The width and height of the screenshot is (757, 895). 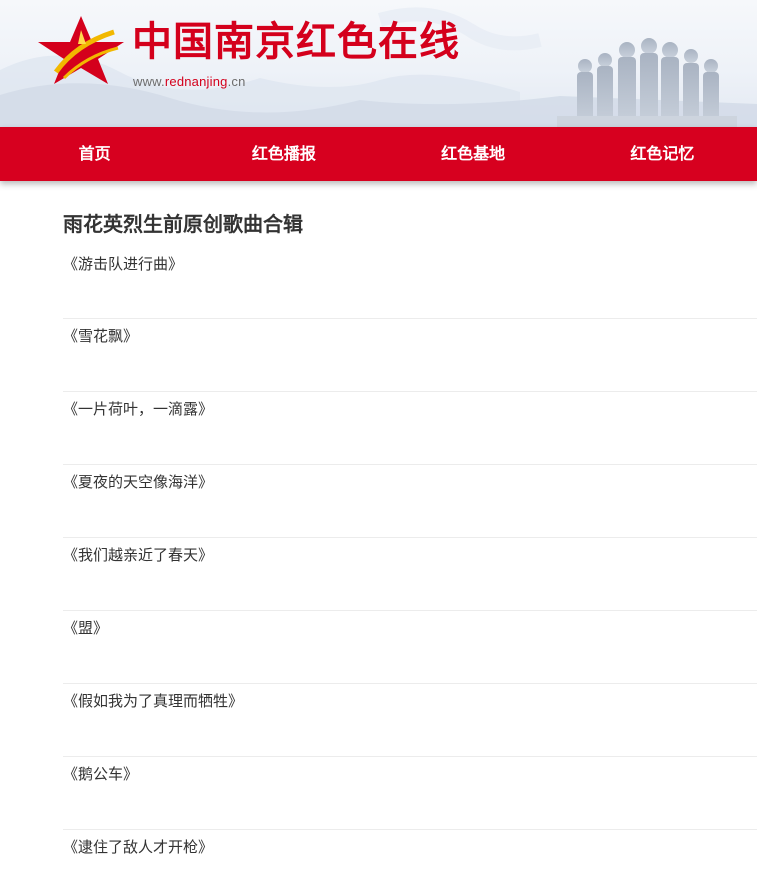 I want to click on nav-item-red-news: 红色播报, so click(x=283, y=154).